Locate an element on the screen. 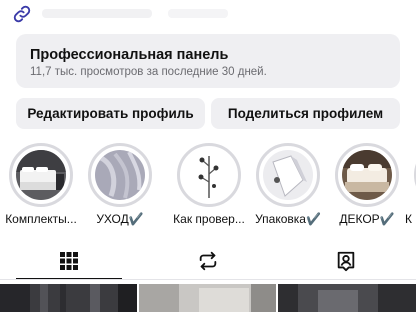 Image resolution: width=416 pixels, height=312 pixels. edit-profile-button: Редактировать профиль is located at coordinates (110, 113).